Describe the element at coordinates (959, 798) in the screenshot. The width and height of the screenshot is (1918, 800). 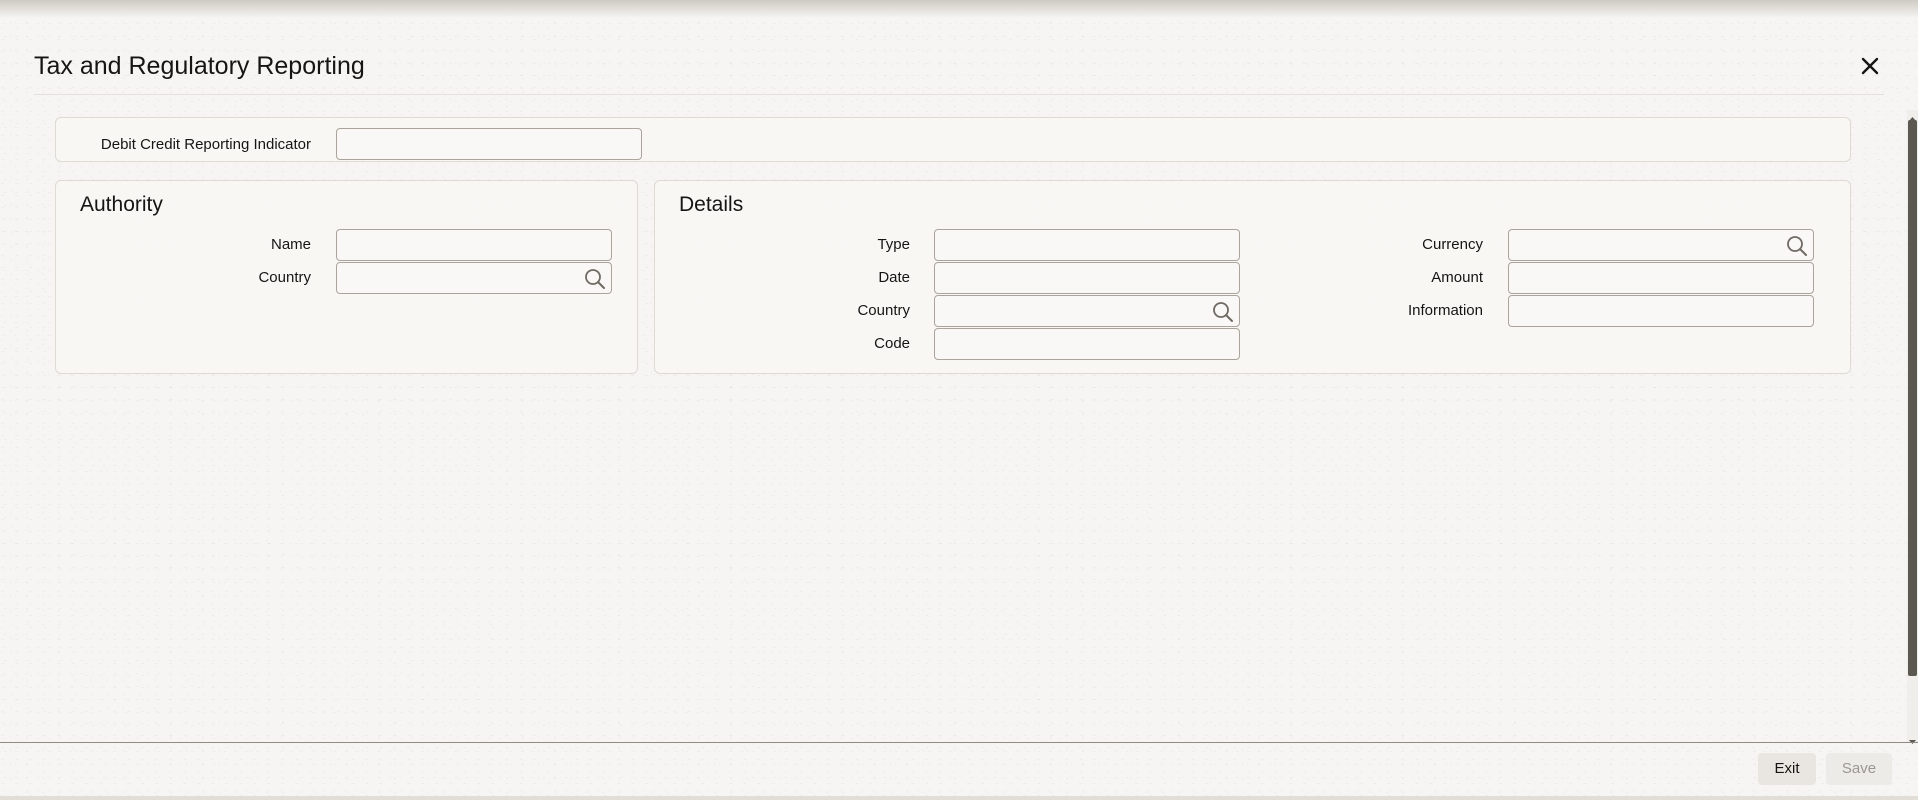
I see `window-bottom-strip` at that location.